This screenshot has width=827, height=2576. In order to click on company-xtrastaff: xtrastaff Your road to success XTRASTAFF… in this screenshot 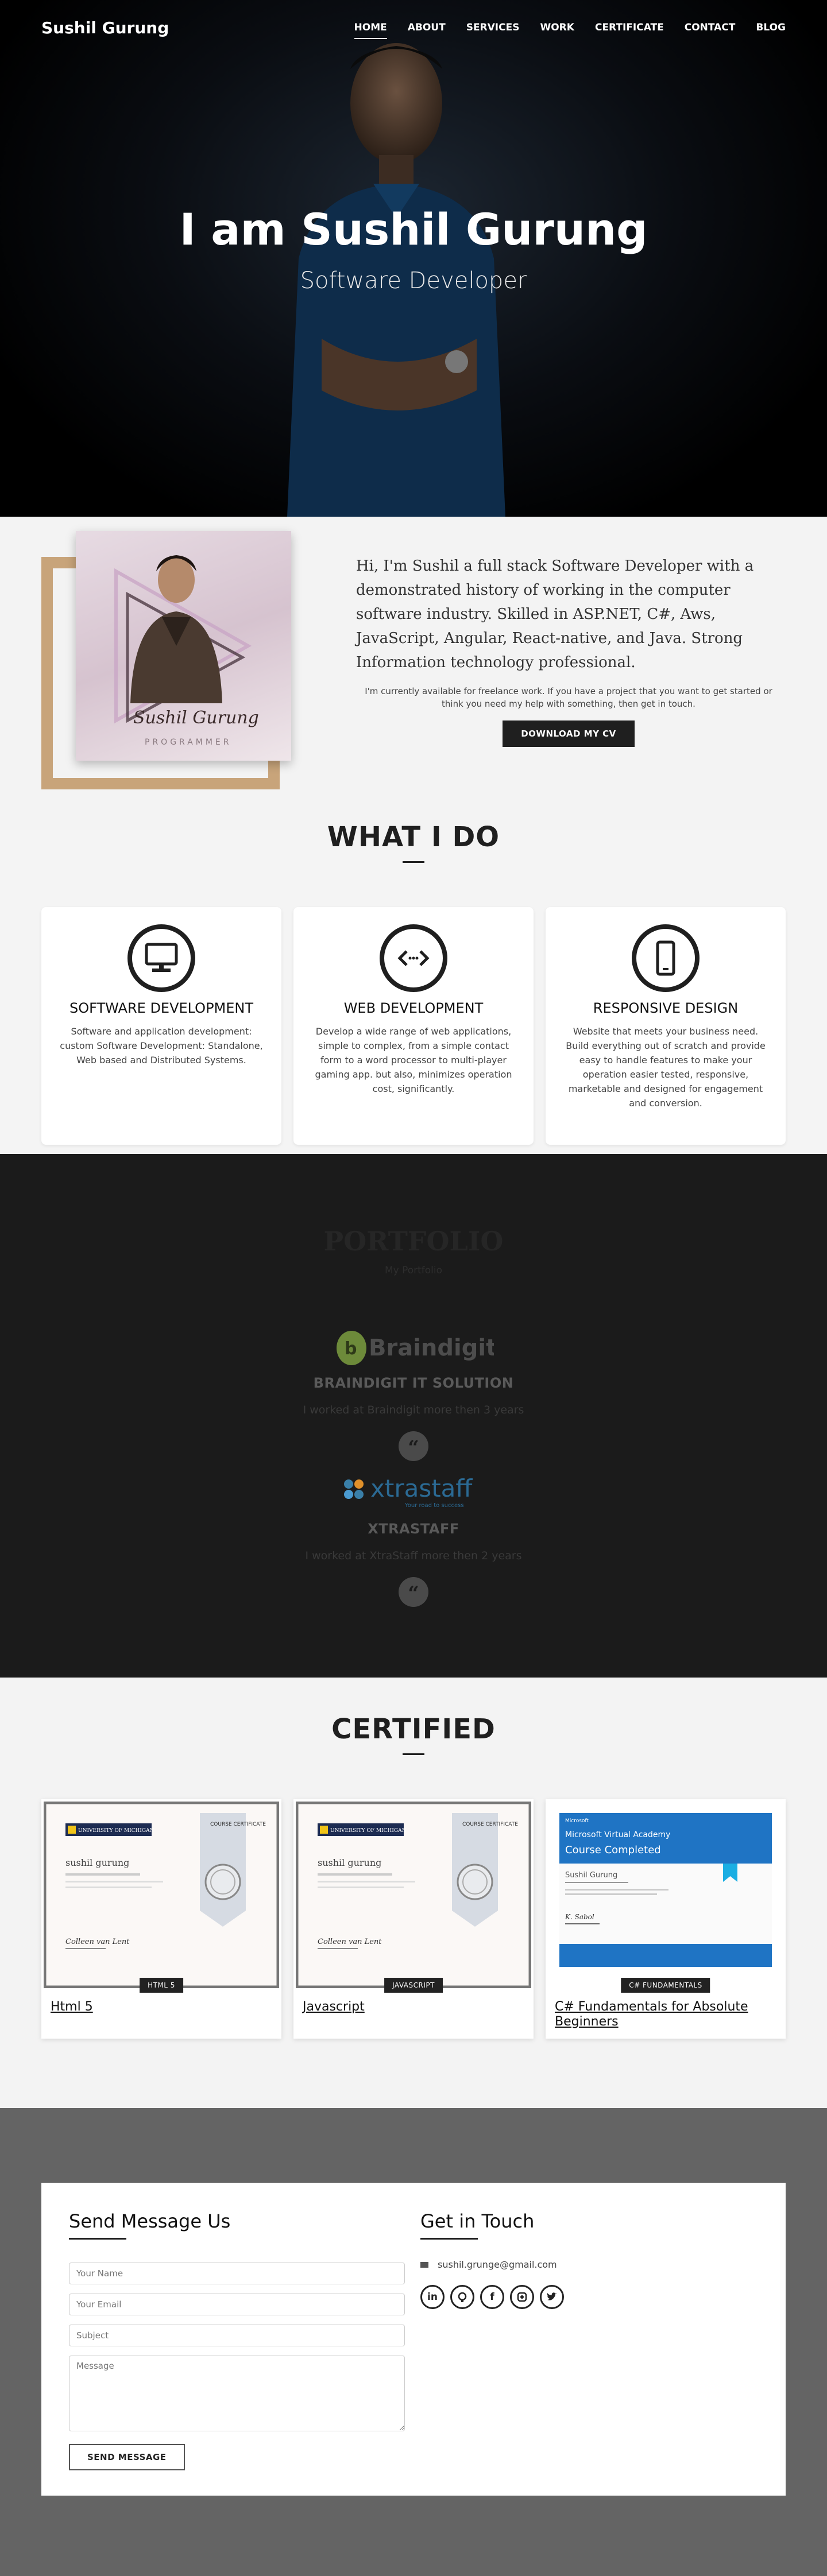, I will do `click(413, 1539)`.